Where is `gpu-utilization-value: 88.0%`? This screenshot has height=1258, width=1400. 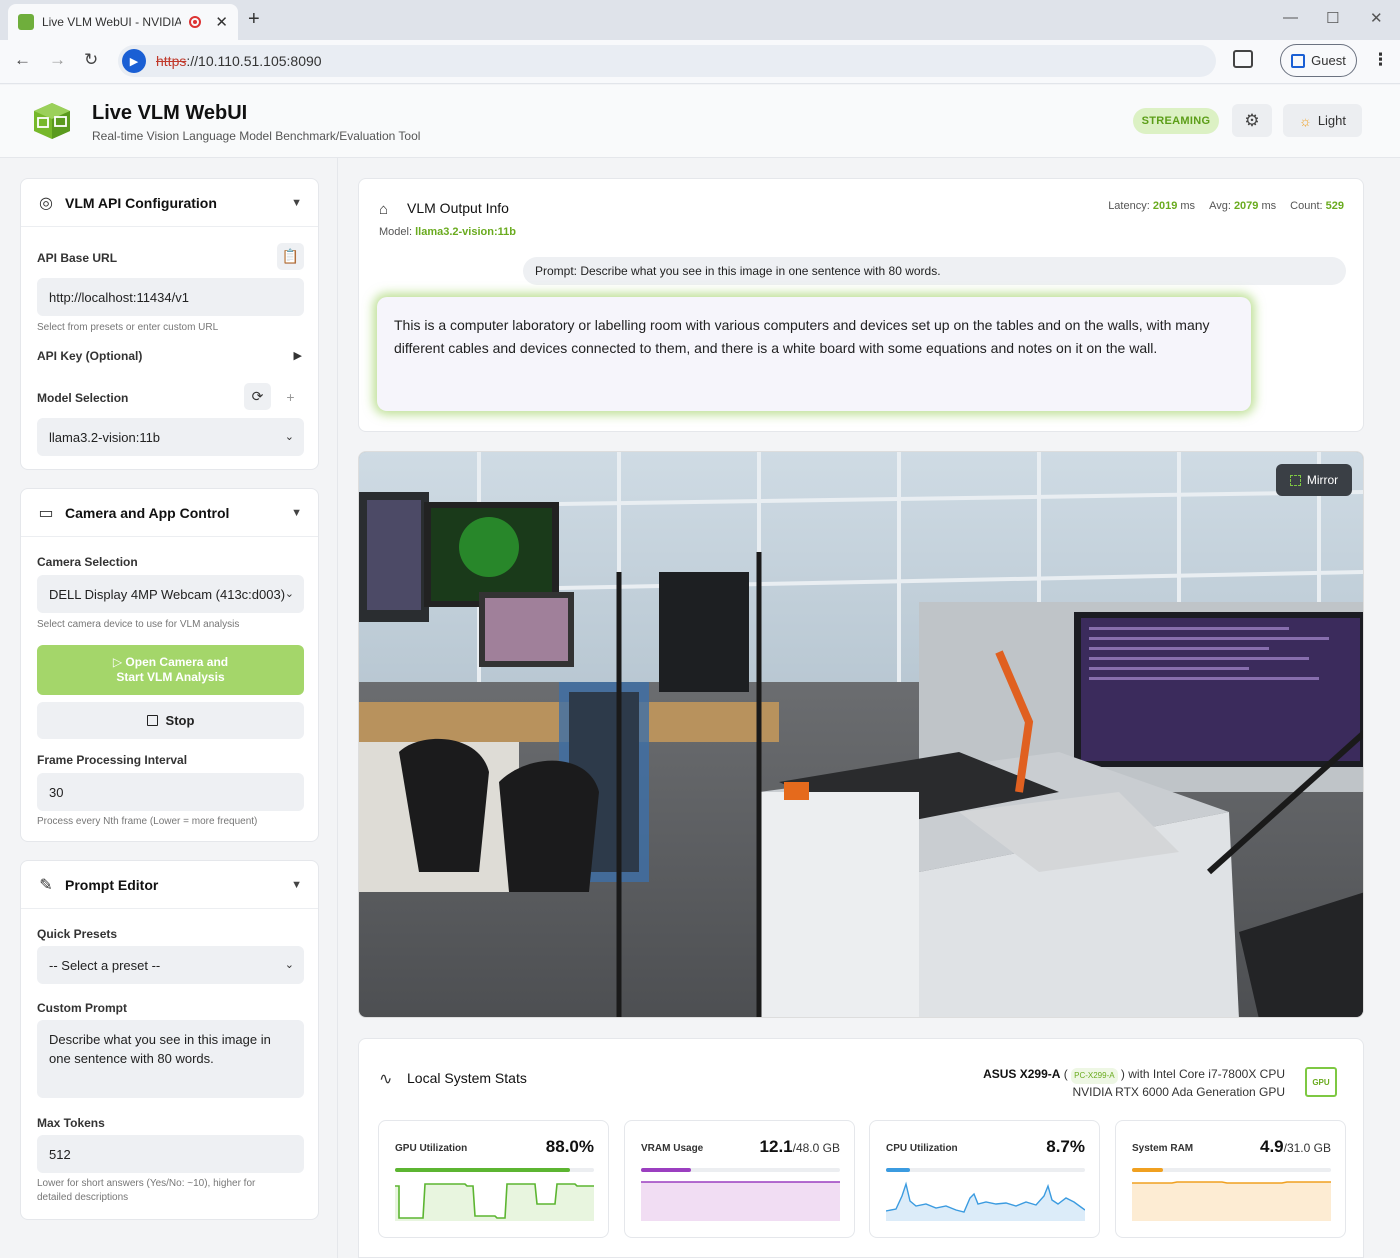
gpu-utilization-value: 88.0% is located at coordinates (569, 1146).